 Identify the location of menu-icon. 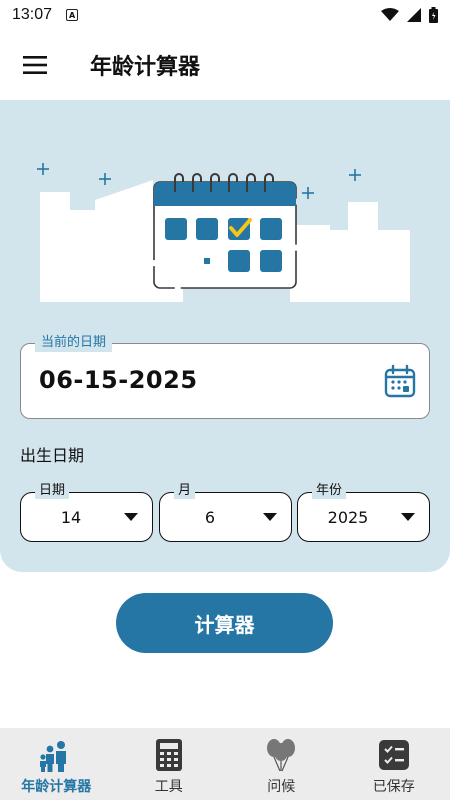
(35, 65).